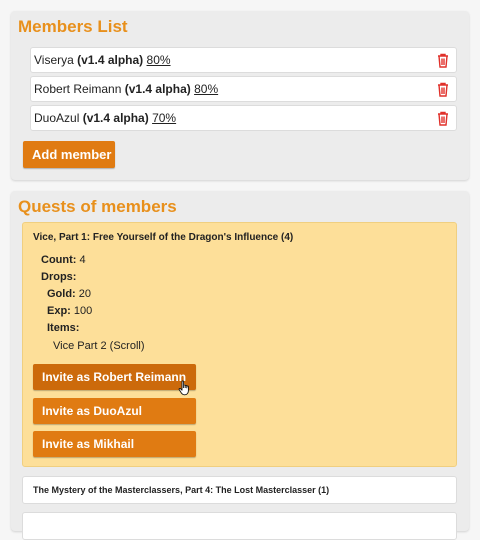  I want to click on invite-duoazul-button: Invite as DuoAzul, so click(114, 411).